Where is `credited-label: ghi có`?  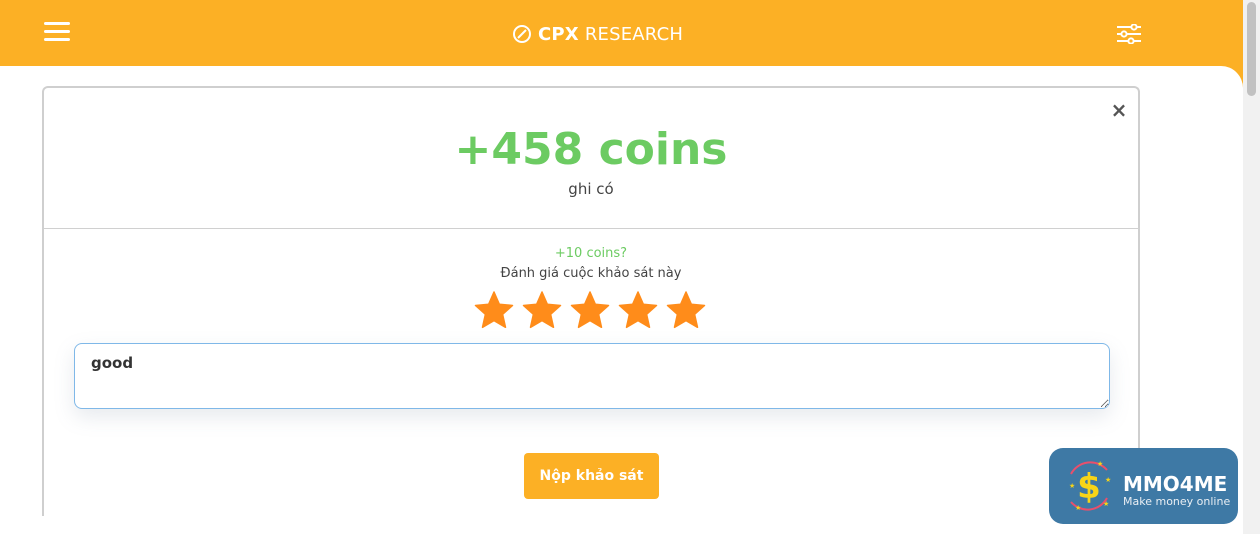 credited-label: ghi có is located at coordinates (591, 189).